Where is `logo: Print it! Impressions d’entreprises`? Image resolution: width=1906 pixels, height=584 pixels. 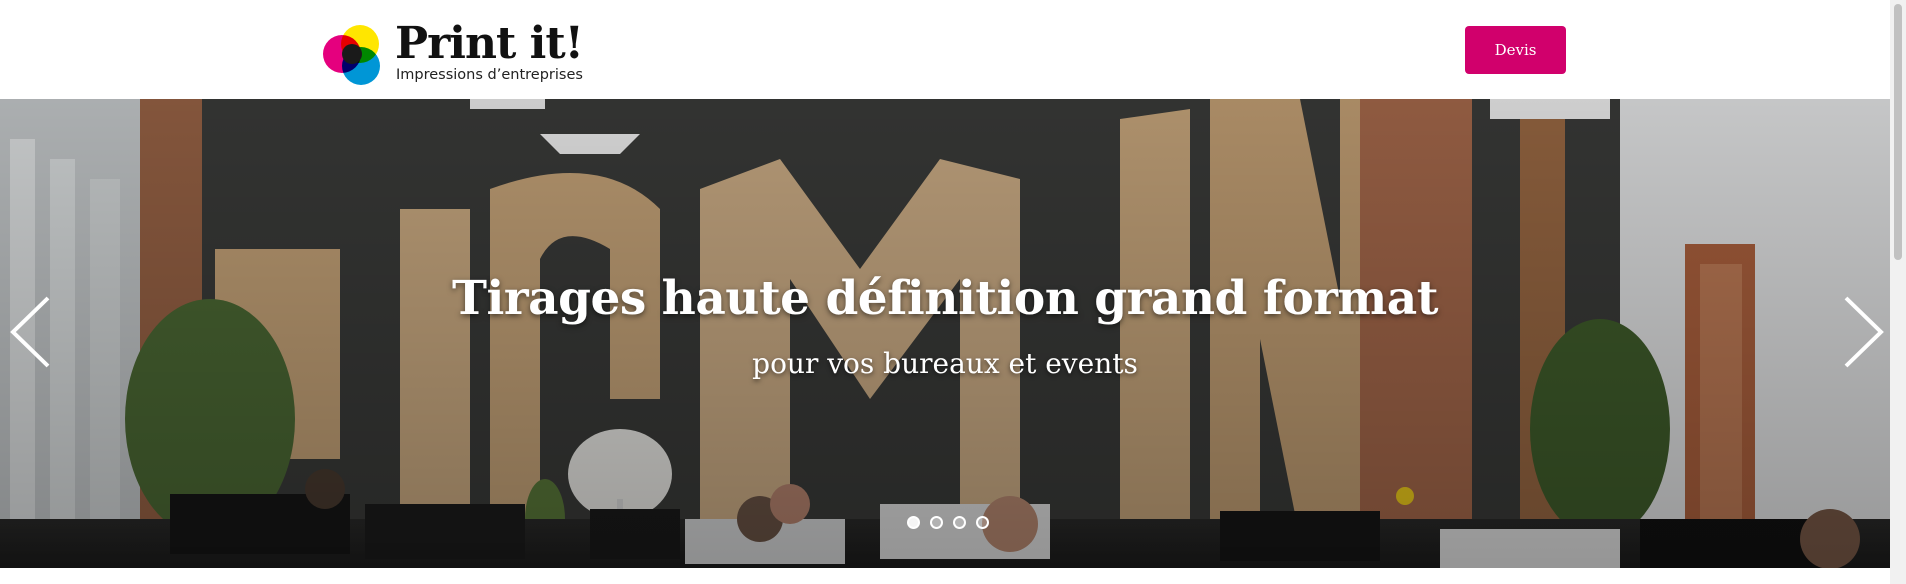
logo: Print it! Impressions d’entreprises is located at coordinates (453, 52).